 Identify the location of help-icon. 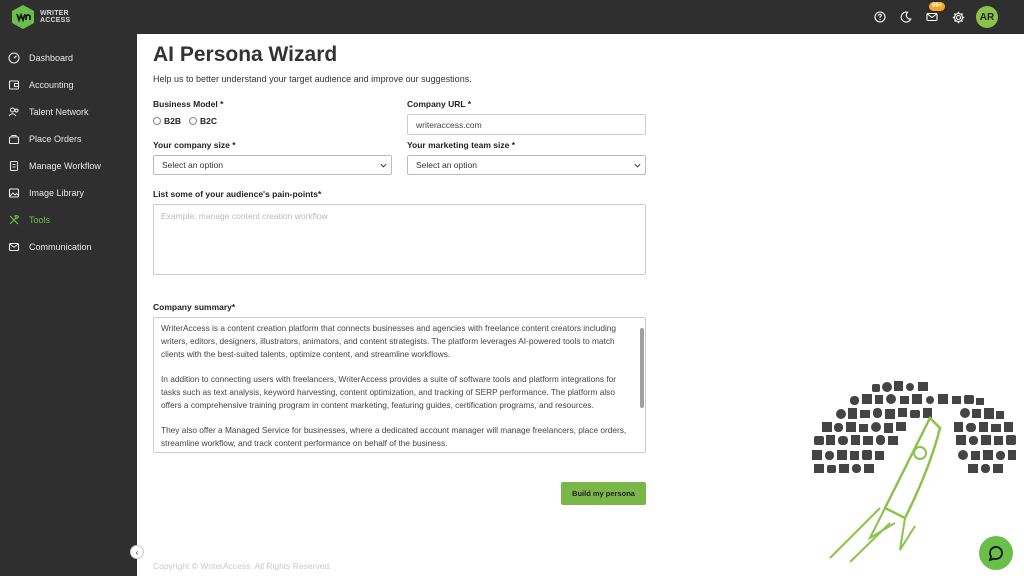
(880, 17).